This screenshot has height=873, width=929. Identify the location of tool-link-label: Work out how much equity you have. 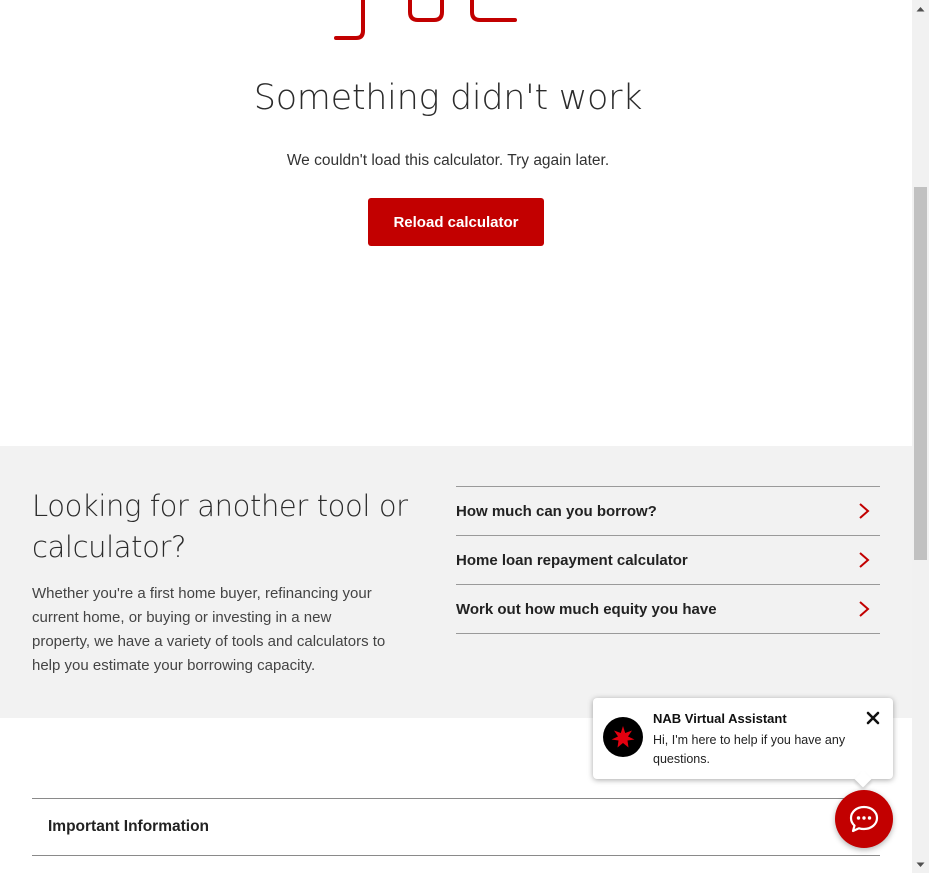
(586, 609).